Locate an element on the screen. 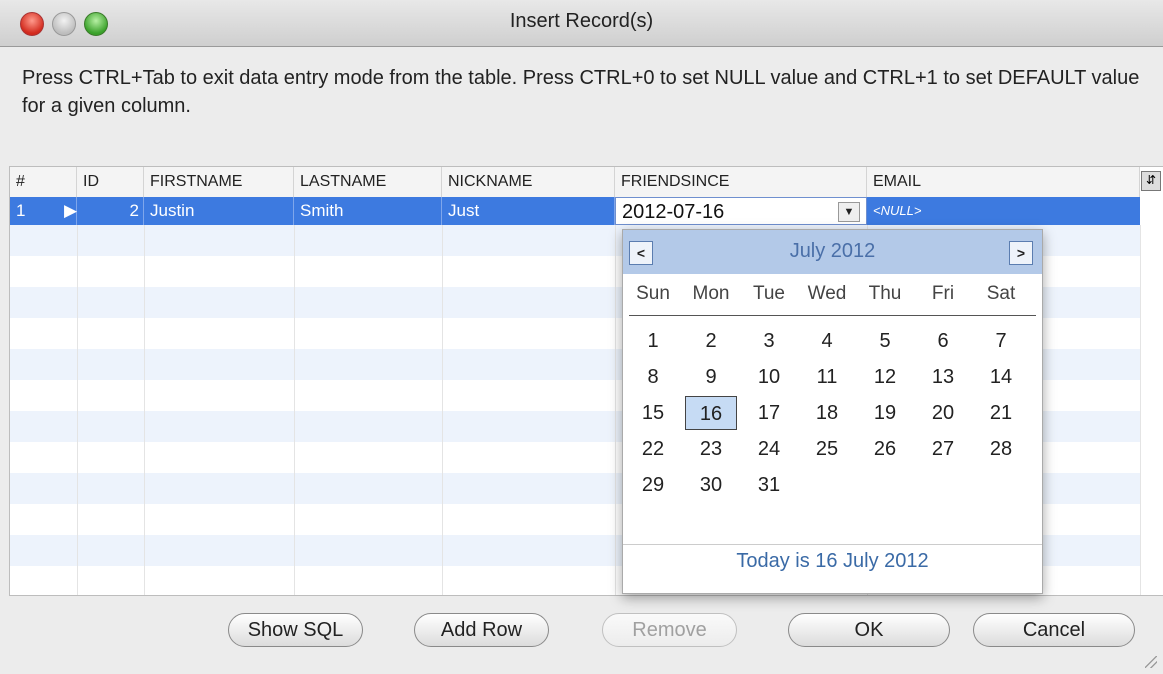 The height and width of the screenshot is (674, 1163). remove-button: Remove is located at coordinates (669, 630).